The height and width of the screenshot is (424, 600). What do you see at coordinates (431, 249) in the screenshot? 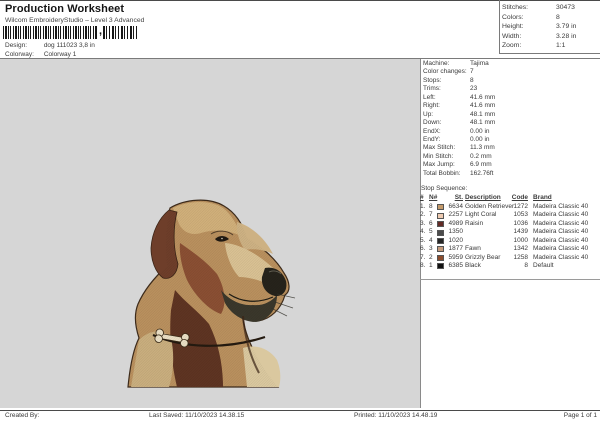
I see `needle-number: 3` at bounding box center [431, 249].